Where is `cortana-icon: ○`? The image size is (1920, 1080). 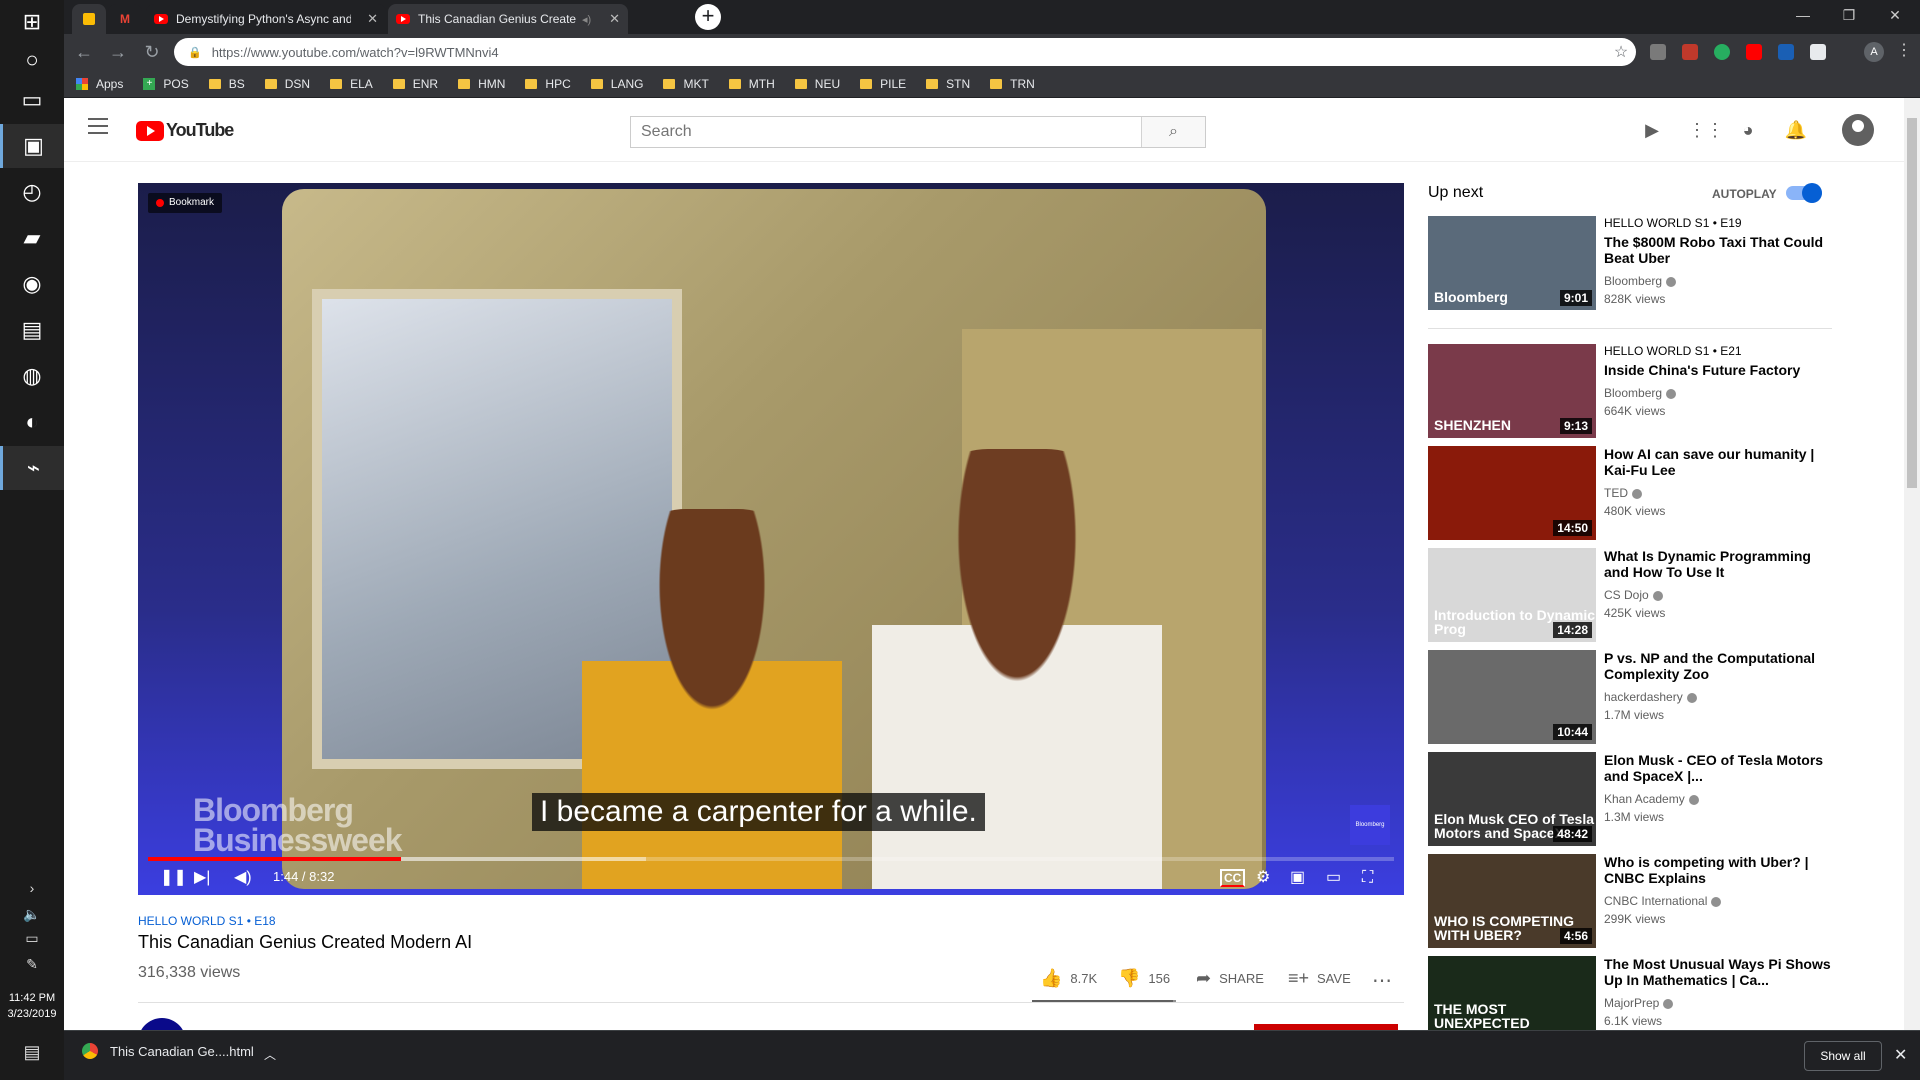 cortana-icon: ○ is located at coordinates (32, 60).